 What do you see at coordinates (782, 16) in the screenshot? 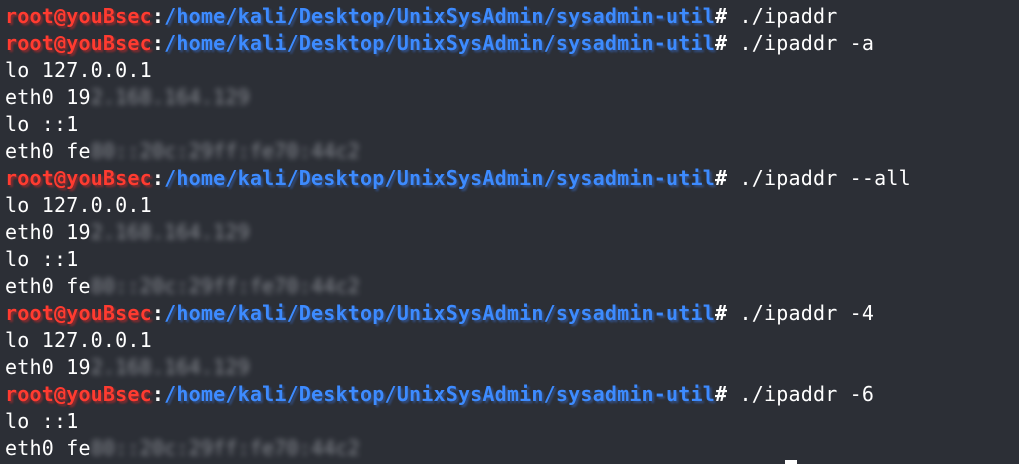
I see `command-text: ./ipaddr` at bounding box center [782, 16].